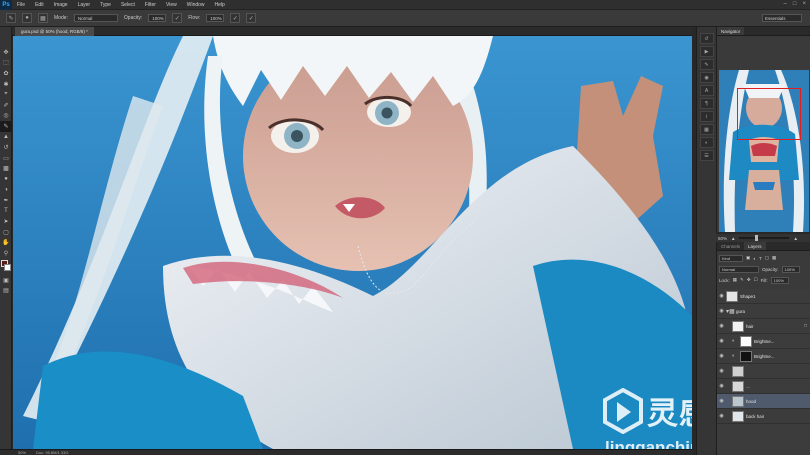 Image resolution: width=810 pixels, height=455 pixels. What do you see at coordinates (6, 222) in the screenshot?
I see `path-select-tool-icon: ➤` at bounding box center [6, 222].